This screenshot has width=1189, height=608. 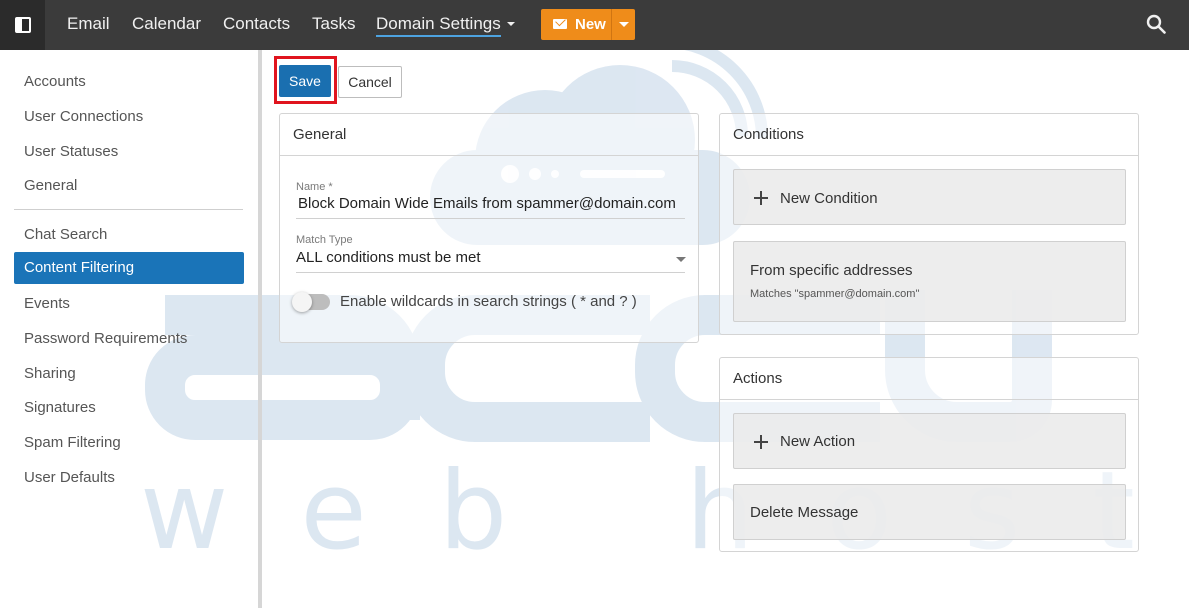 What do you see at coordinates (929, 441) in the screenshot?
I see `new-action-button: New Action` at bounding box center [929, 441].